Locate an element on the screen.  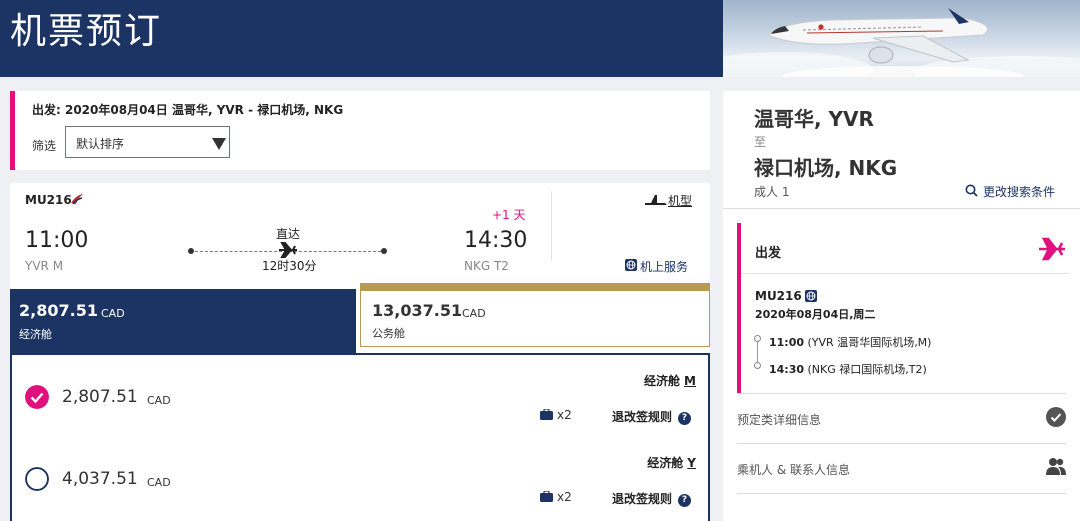
fare-option-cabin: 经济舱 M is located at coordinates (670, 380).